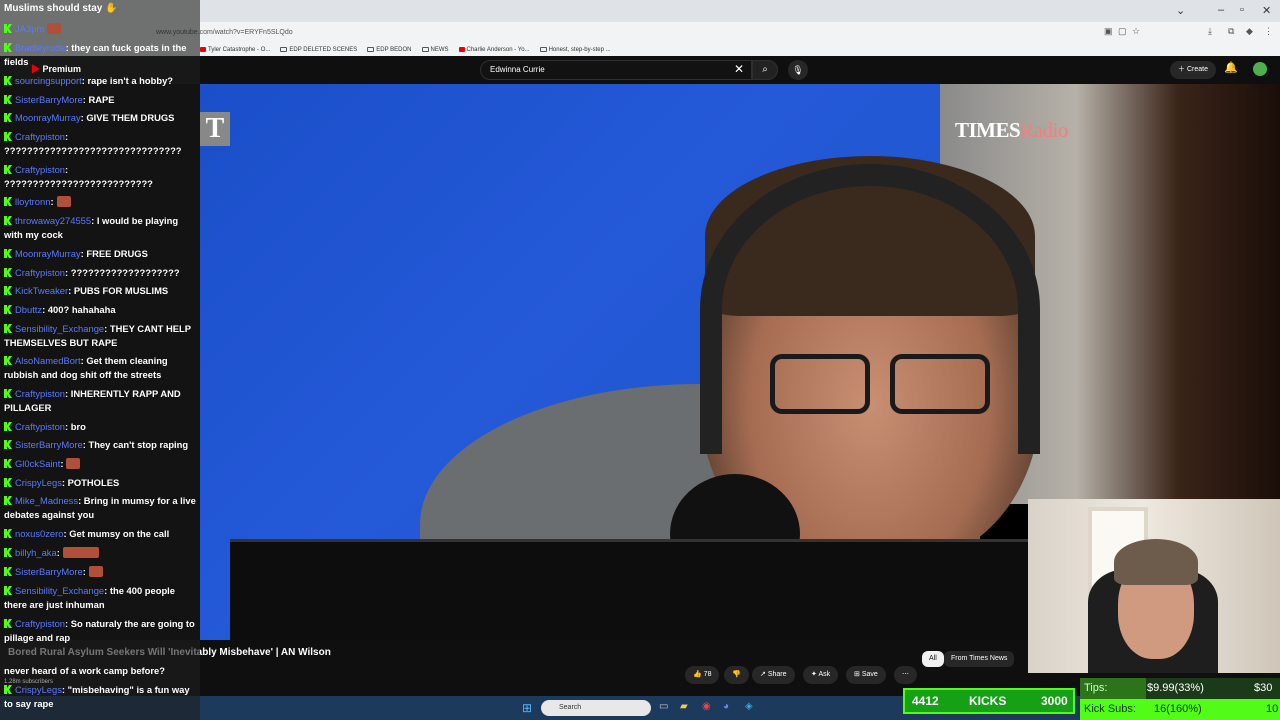 The height and width of the screenshot is (720, 1280). Describe the element at coordinates (933, 659) in the screenshot. I see `chip-all: All` at that location.